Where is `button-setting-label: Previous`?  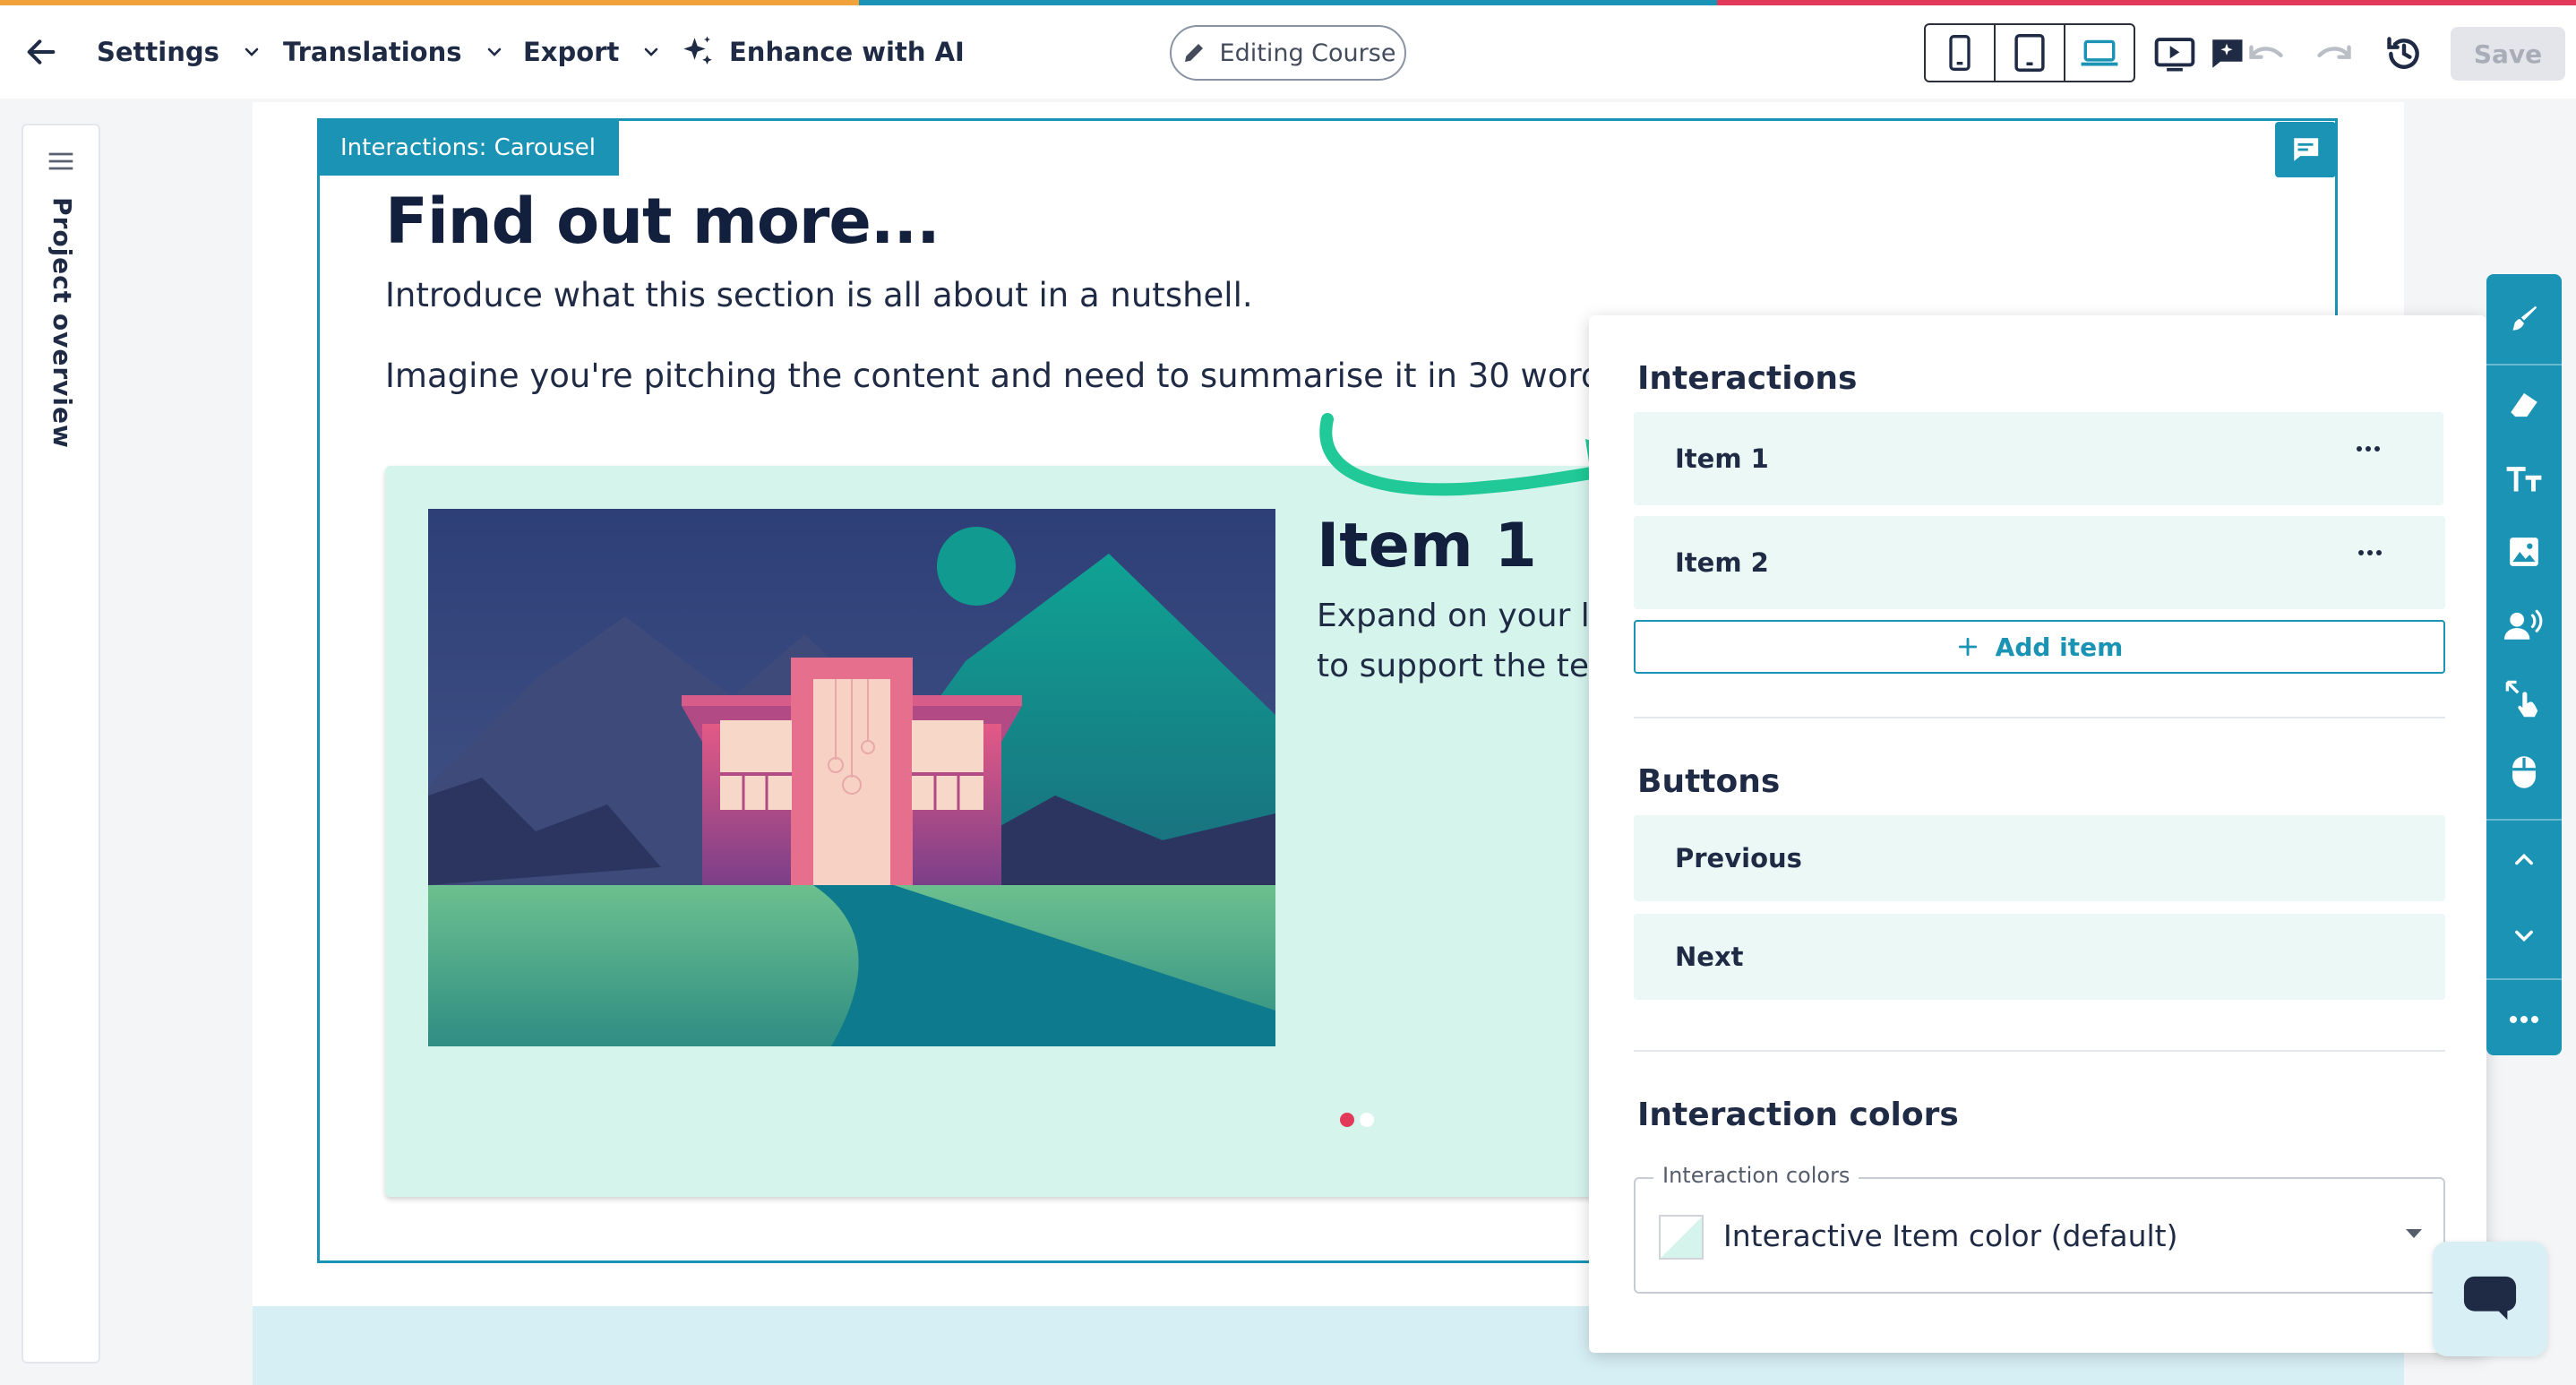 button-setting-label: Previous is located at coordinates (1738, 858).